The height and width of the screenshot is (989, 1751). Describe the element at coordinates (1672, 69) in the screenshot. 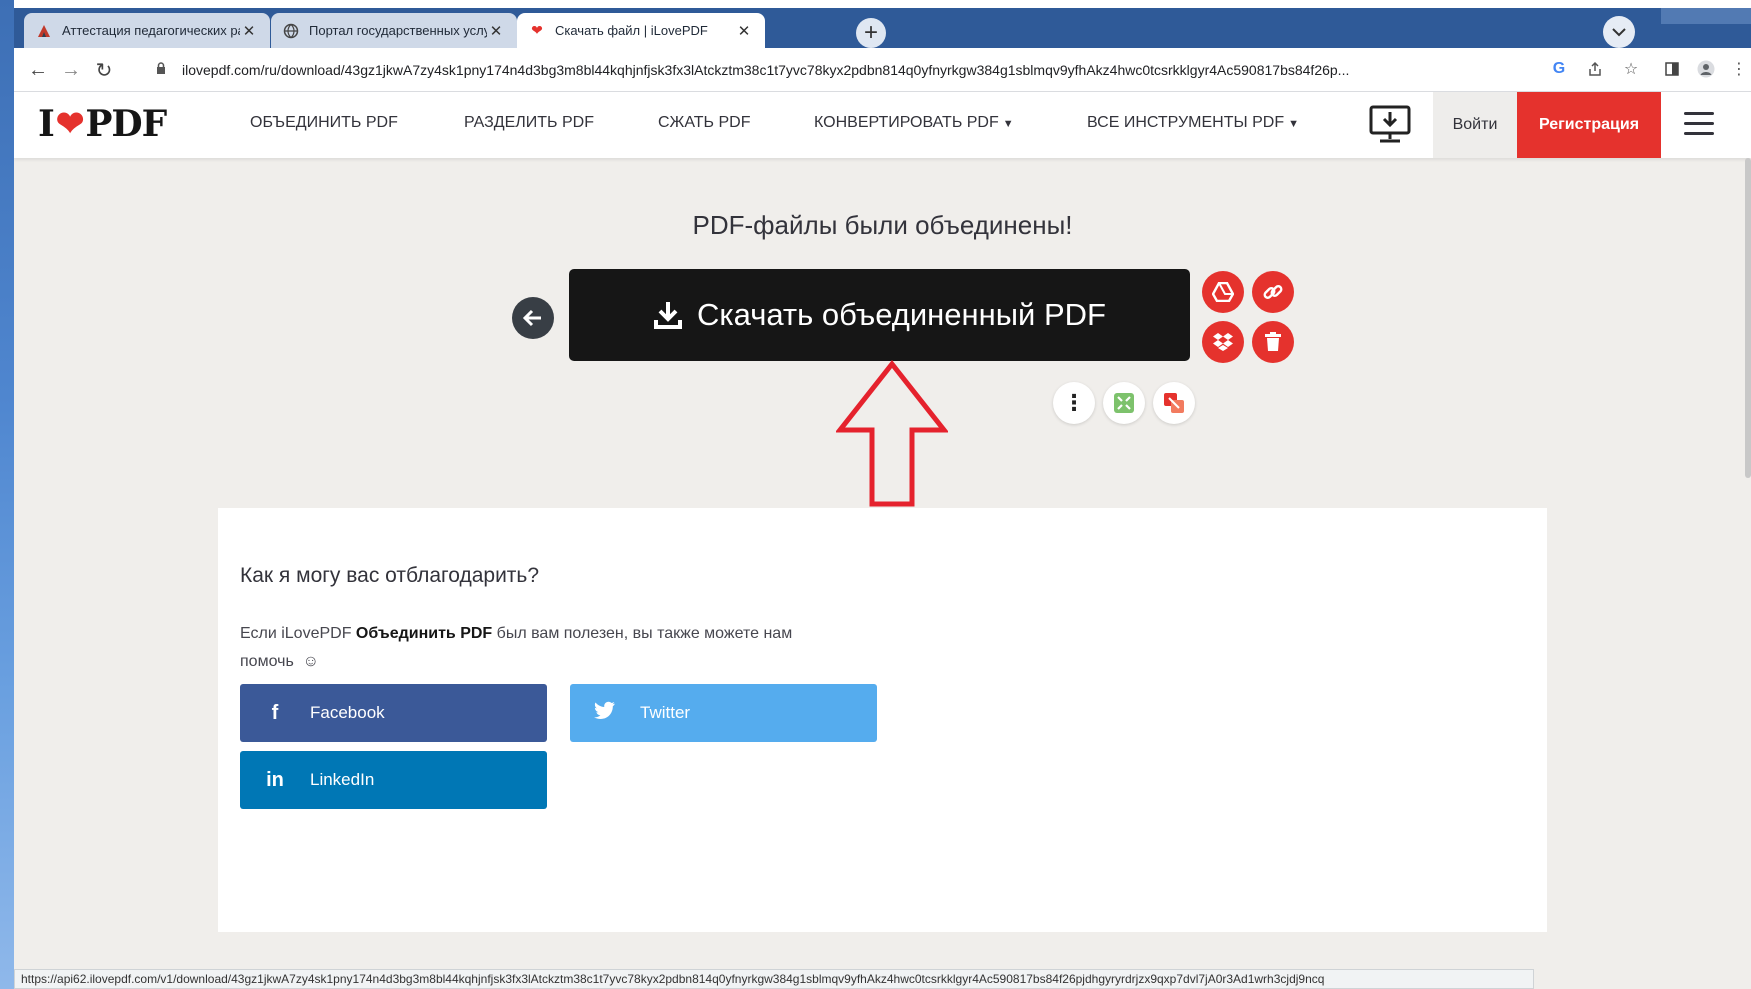

I see `side-panel-icon` at that location.